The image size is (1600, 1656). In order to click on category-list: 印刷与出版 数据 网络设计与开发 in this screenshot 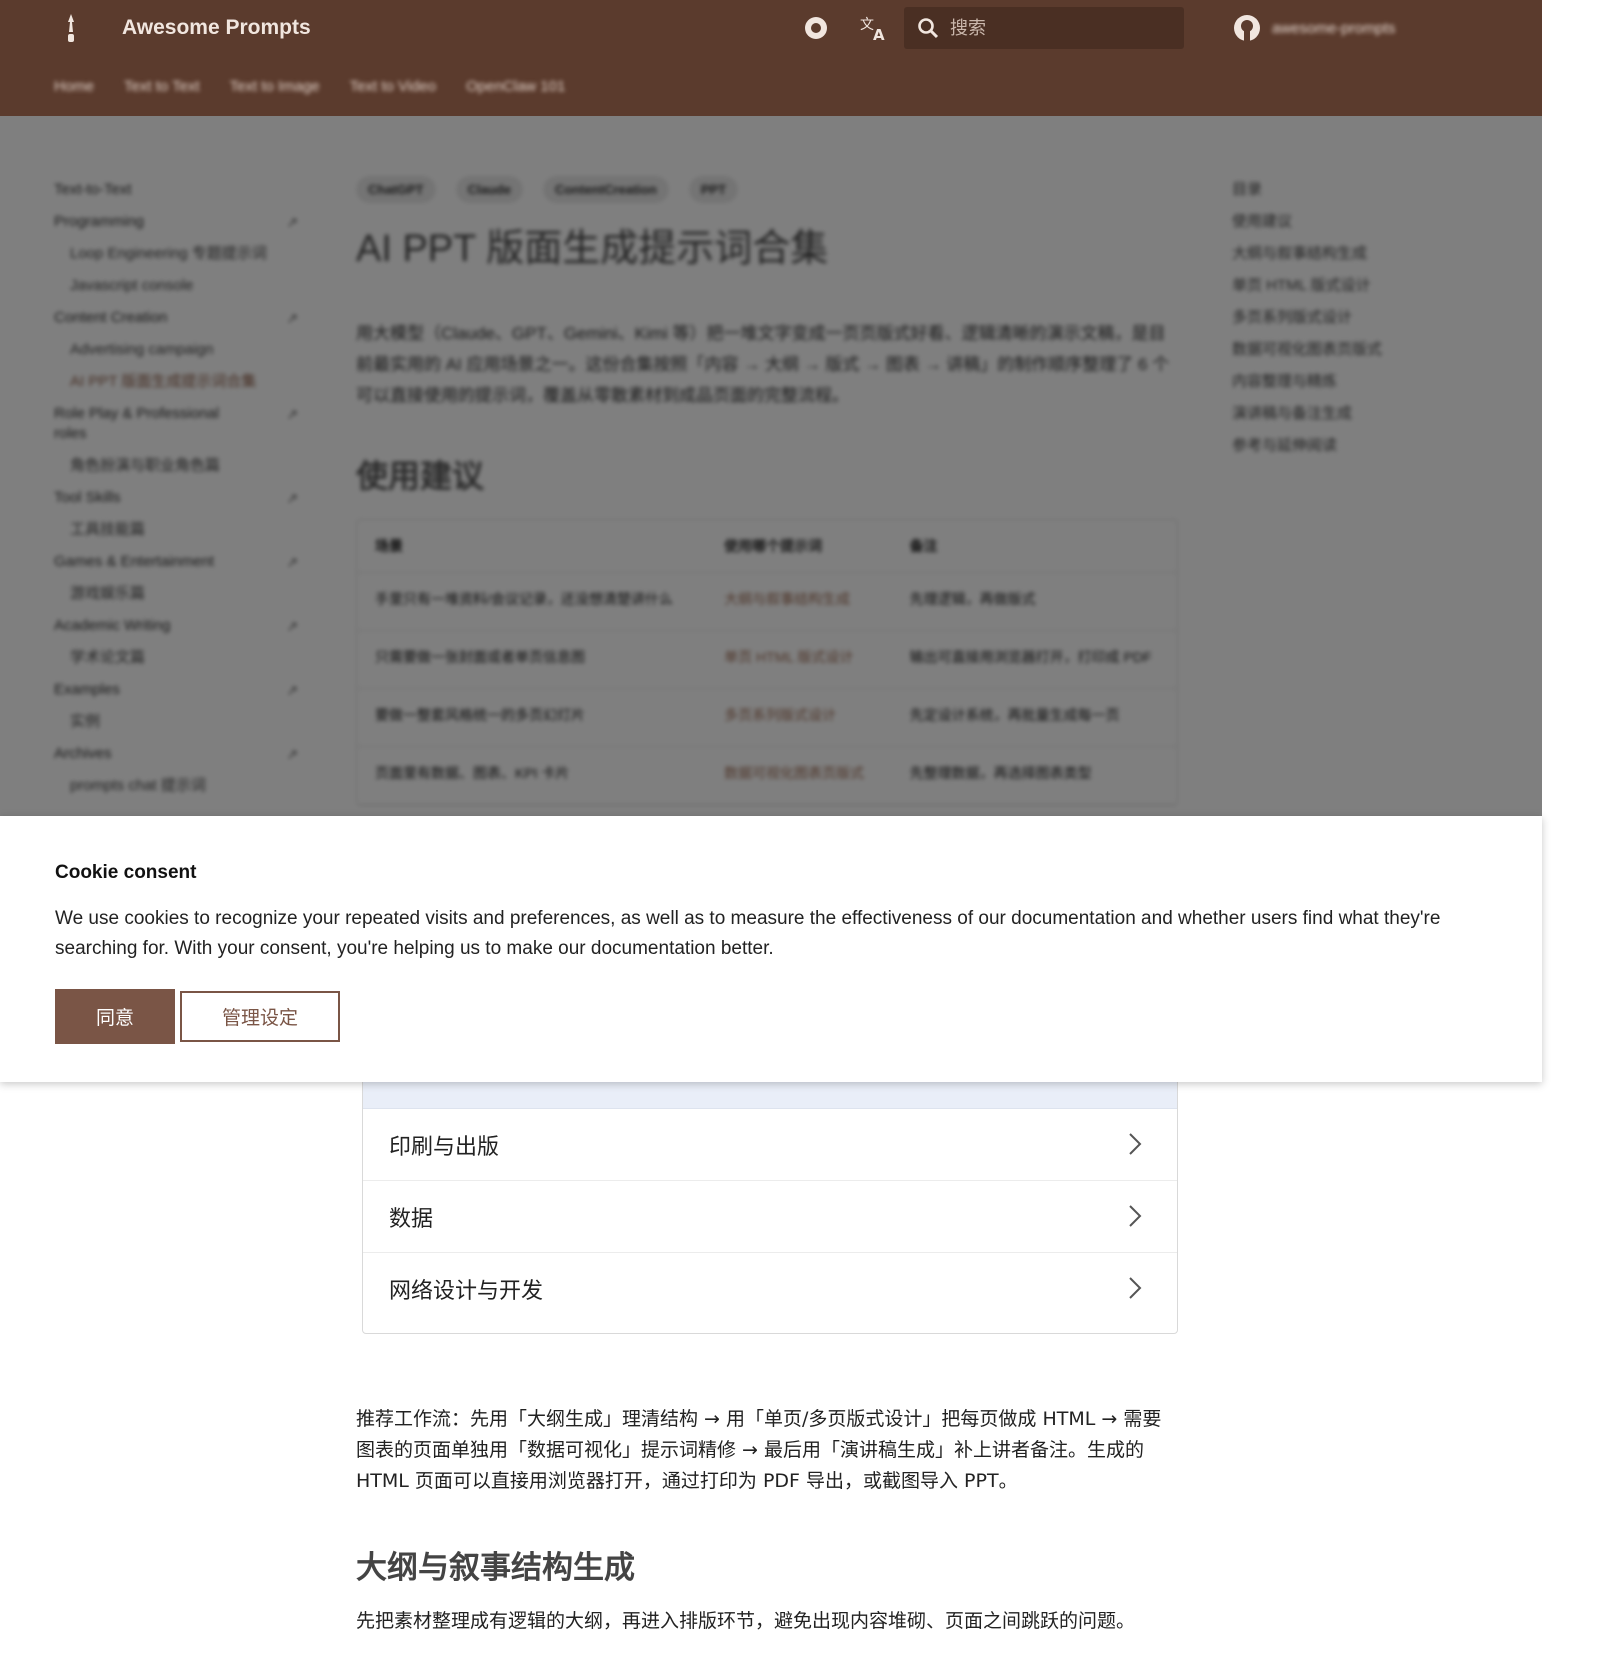, I will do `click(770, 1190)`.